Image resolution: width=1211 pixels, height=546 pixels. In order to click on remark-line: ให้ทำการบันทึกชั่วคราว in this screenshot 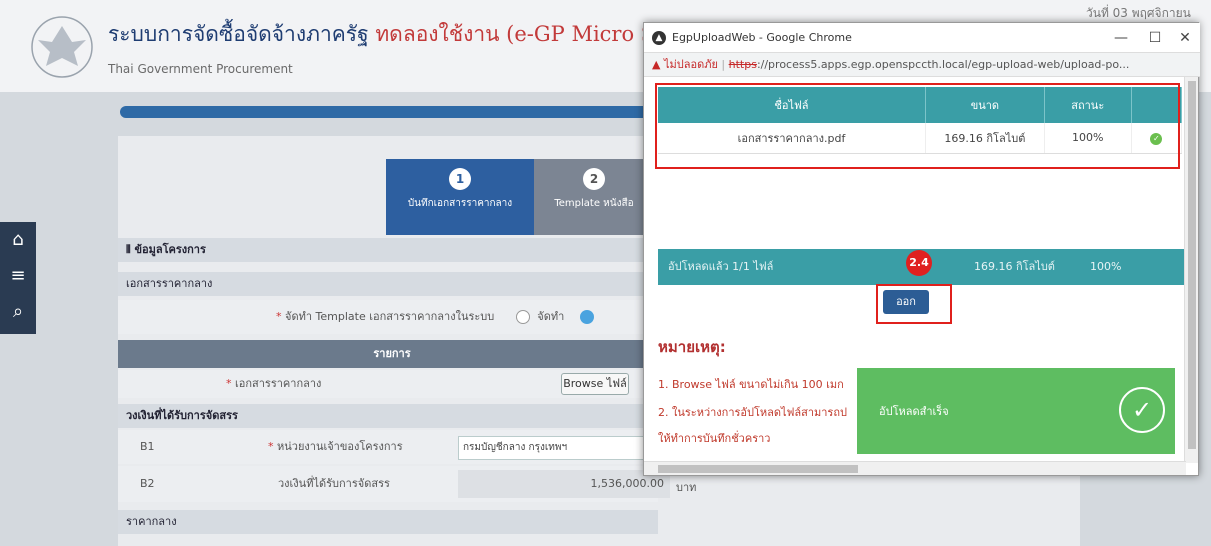, I will do `click(714, 438)`.